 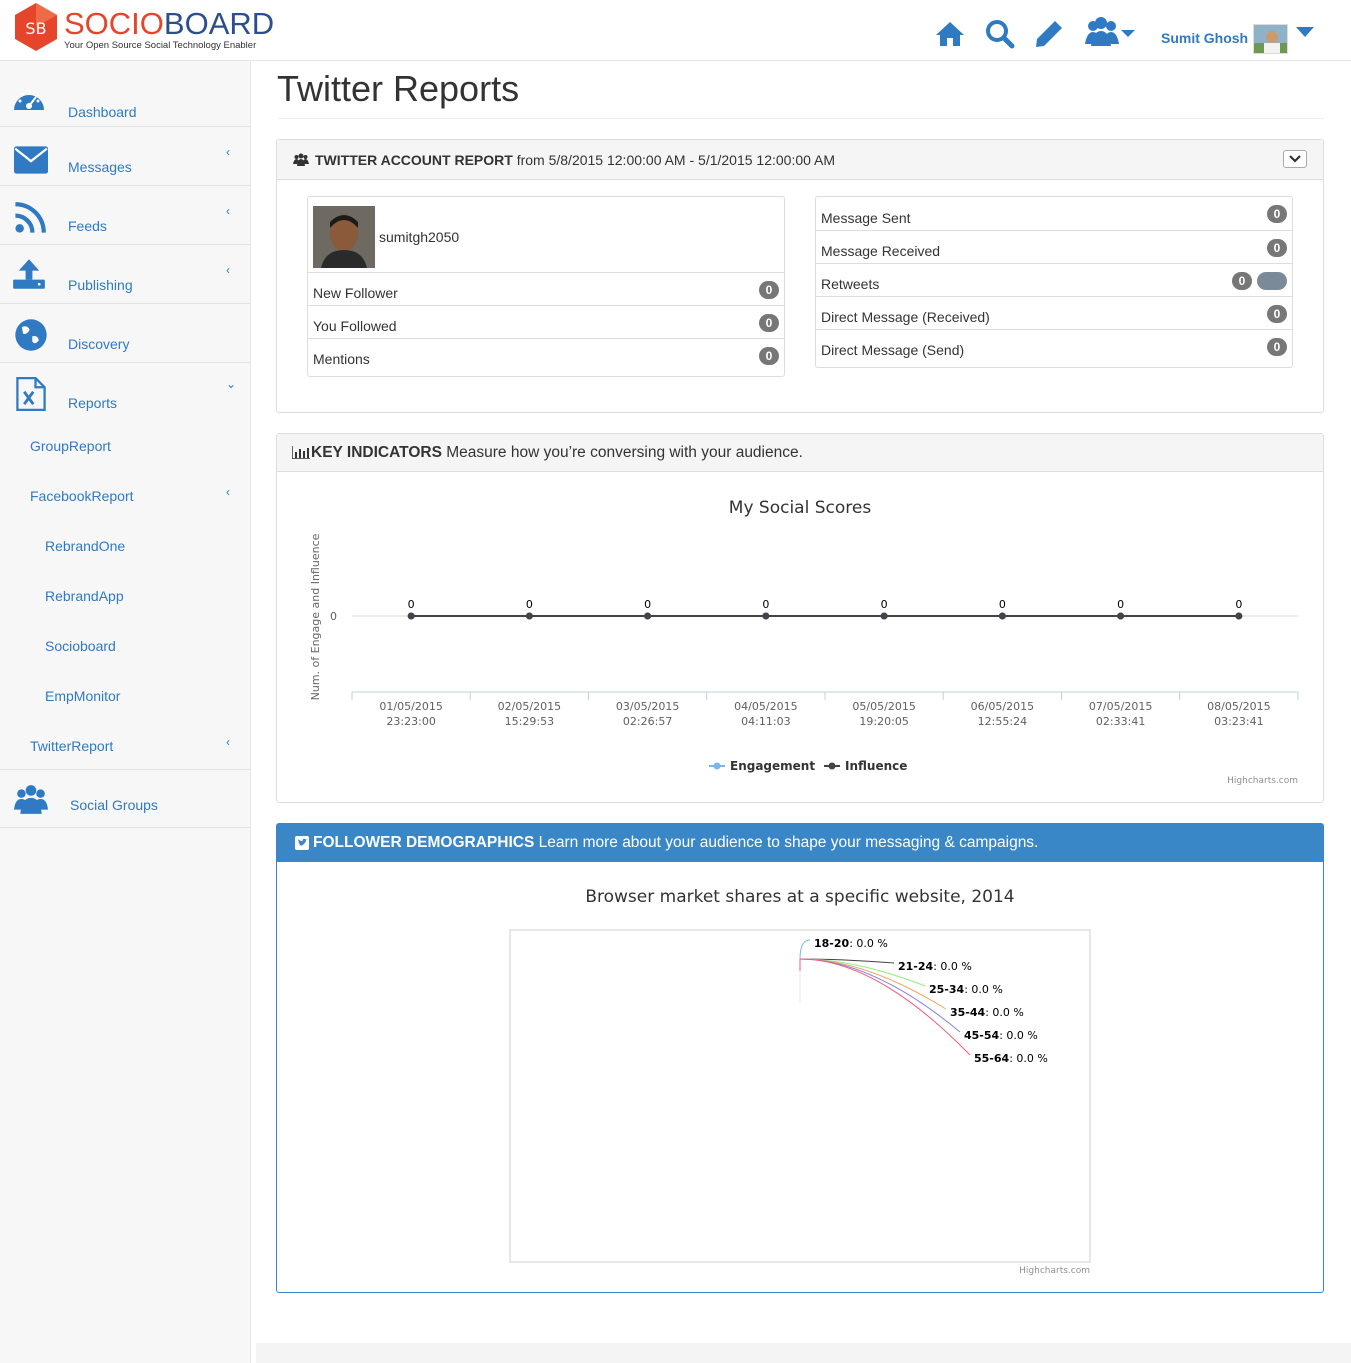 I want to click on pie-label-35-44: 35-44: 0.0 %, so click(x=987, y=1012).